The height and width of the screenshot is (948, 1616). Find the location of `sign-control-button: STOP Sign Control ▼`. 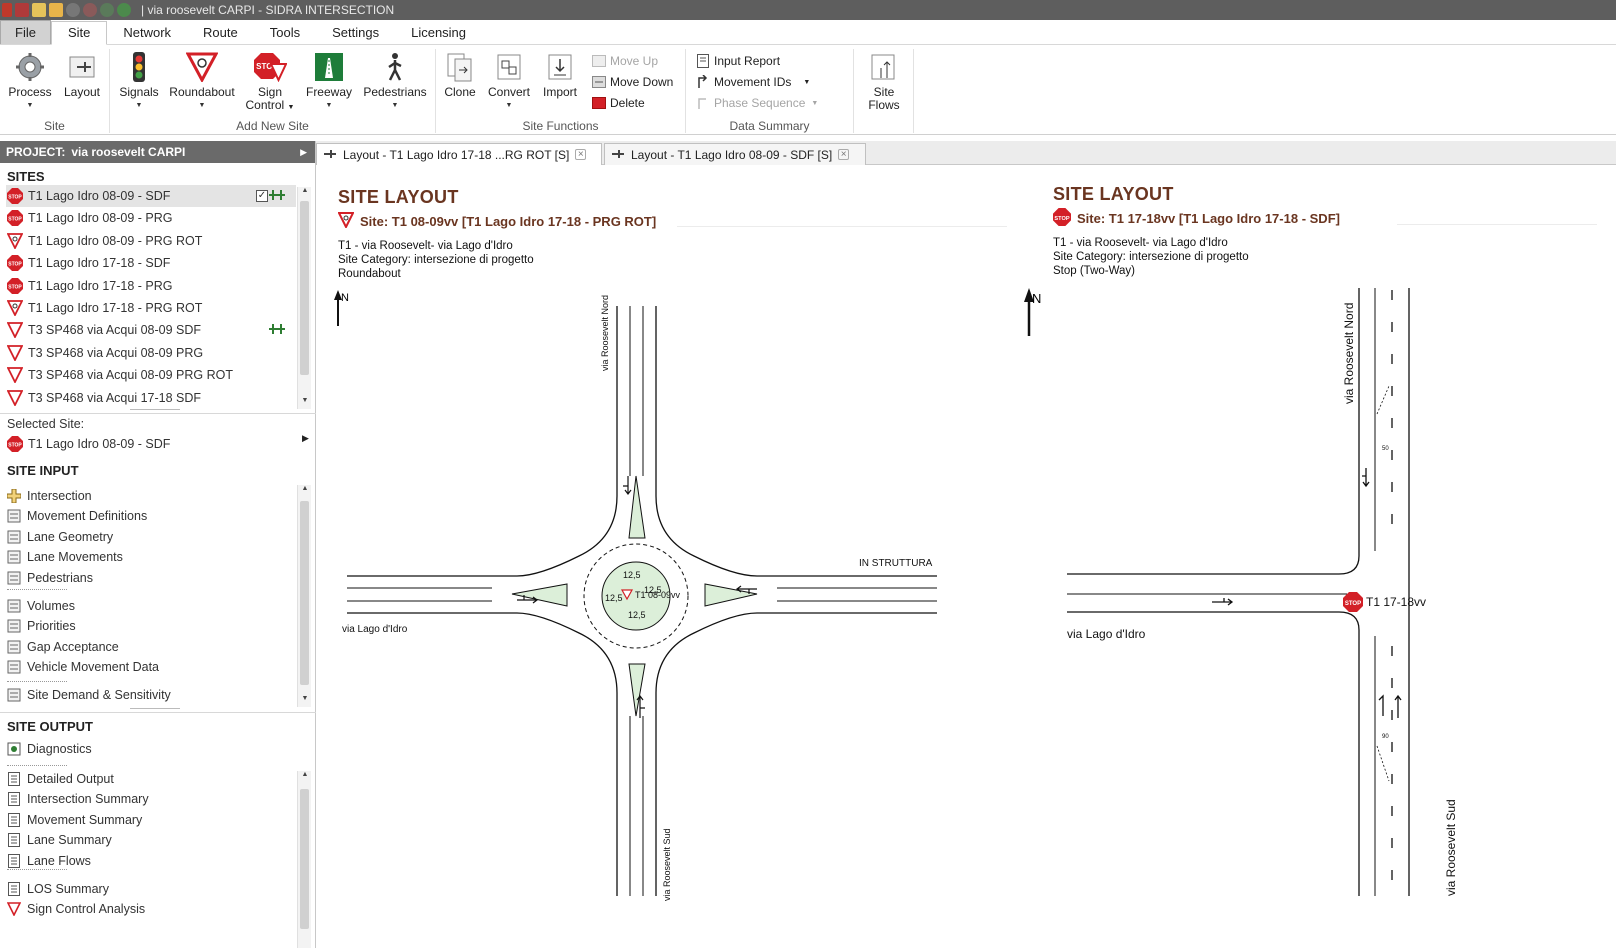

sign-control-button: STOP Sign Control ▼ is located at coordinates (270, 82).